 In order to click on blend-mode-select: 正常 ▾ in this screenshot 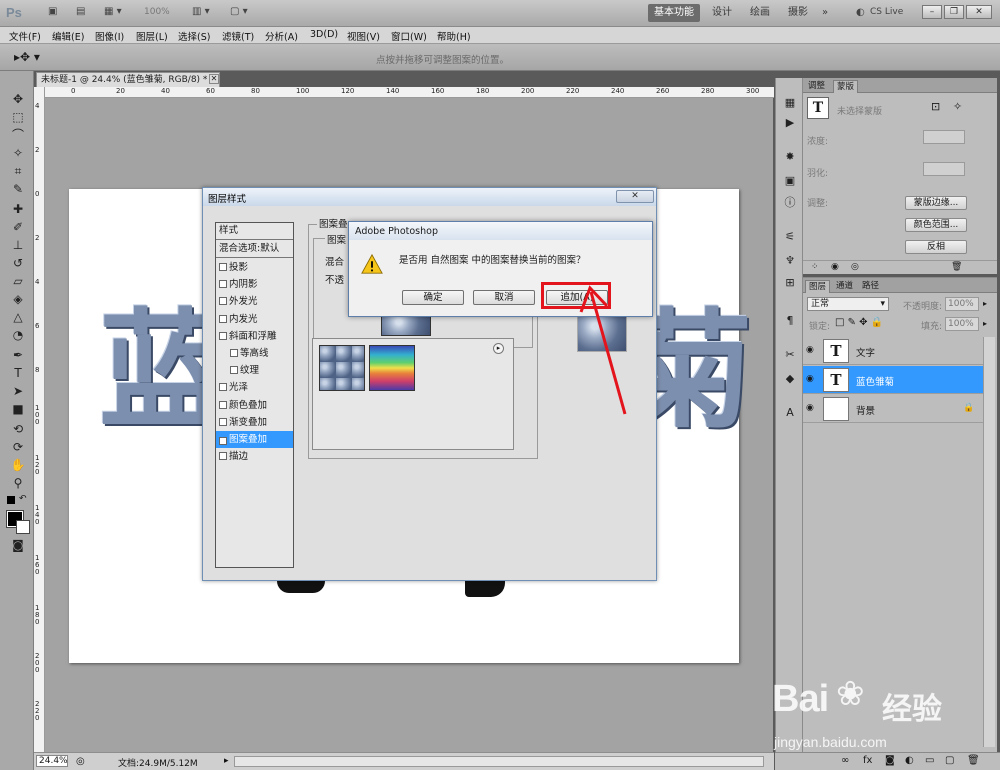, I will do `click(848, 304)`.